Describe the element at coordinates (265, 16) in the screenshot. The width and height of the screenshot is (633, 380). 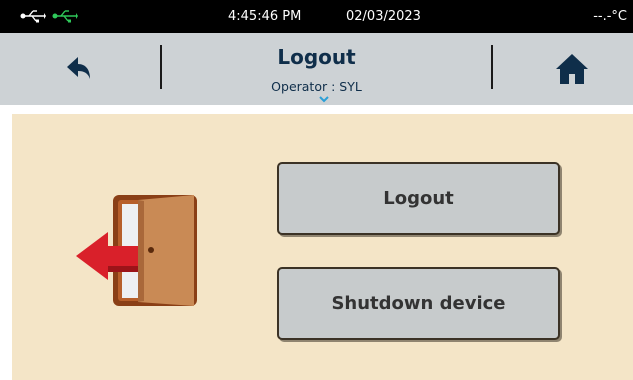
I see `status-time: 4:45:46 PM` at that location.